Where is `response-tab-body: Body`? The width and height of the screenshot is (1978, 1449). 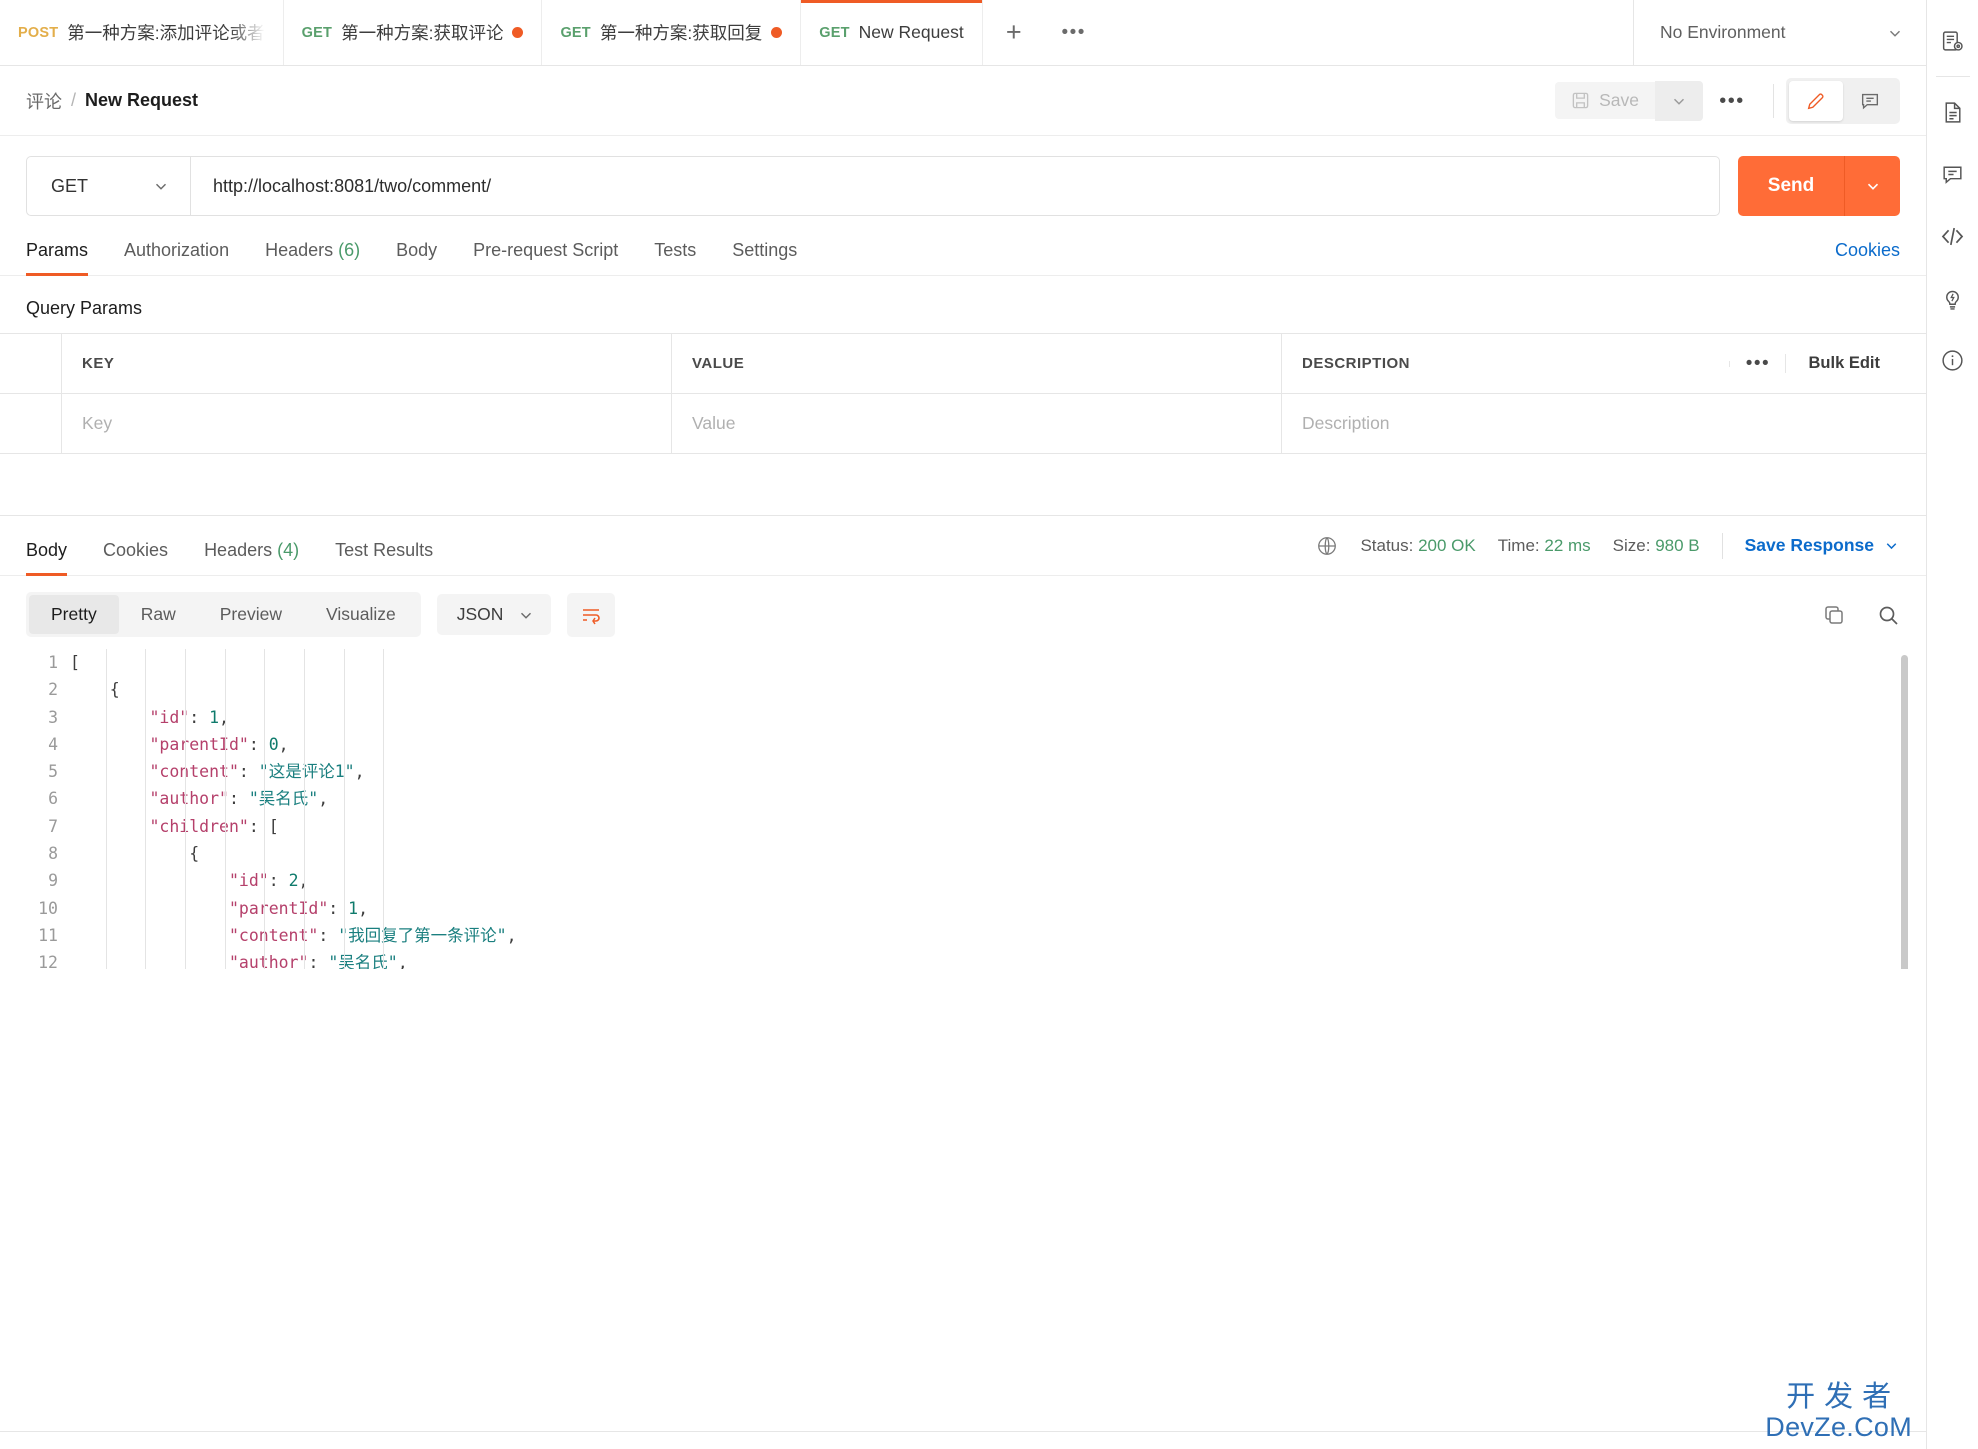
response-tab-body: Body is located at coordinates (47, 558).